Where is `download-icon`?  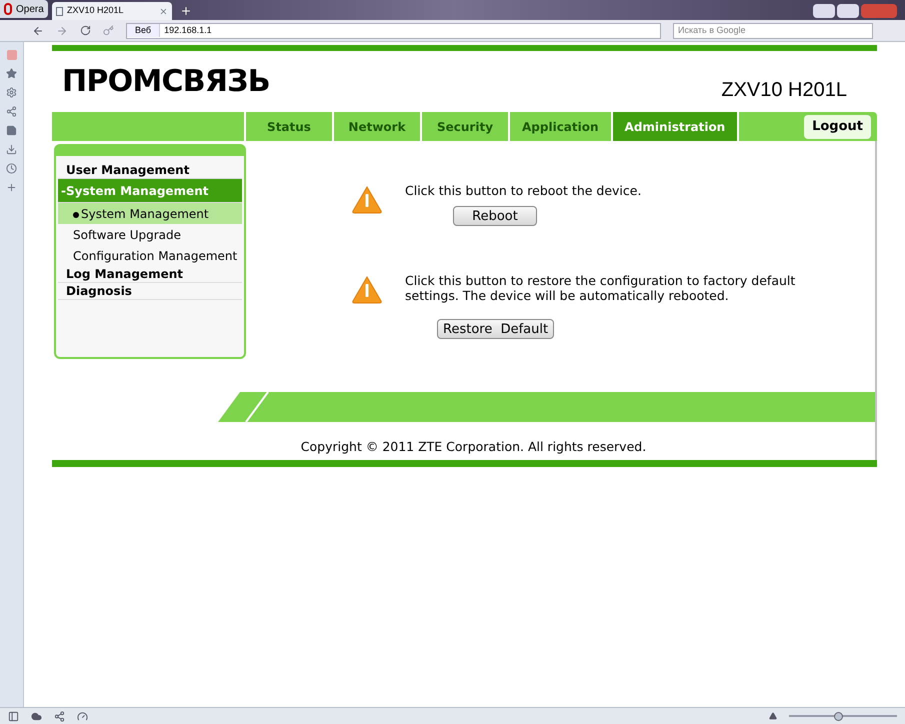 download-icon is located at coordinates (11, 149).